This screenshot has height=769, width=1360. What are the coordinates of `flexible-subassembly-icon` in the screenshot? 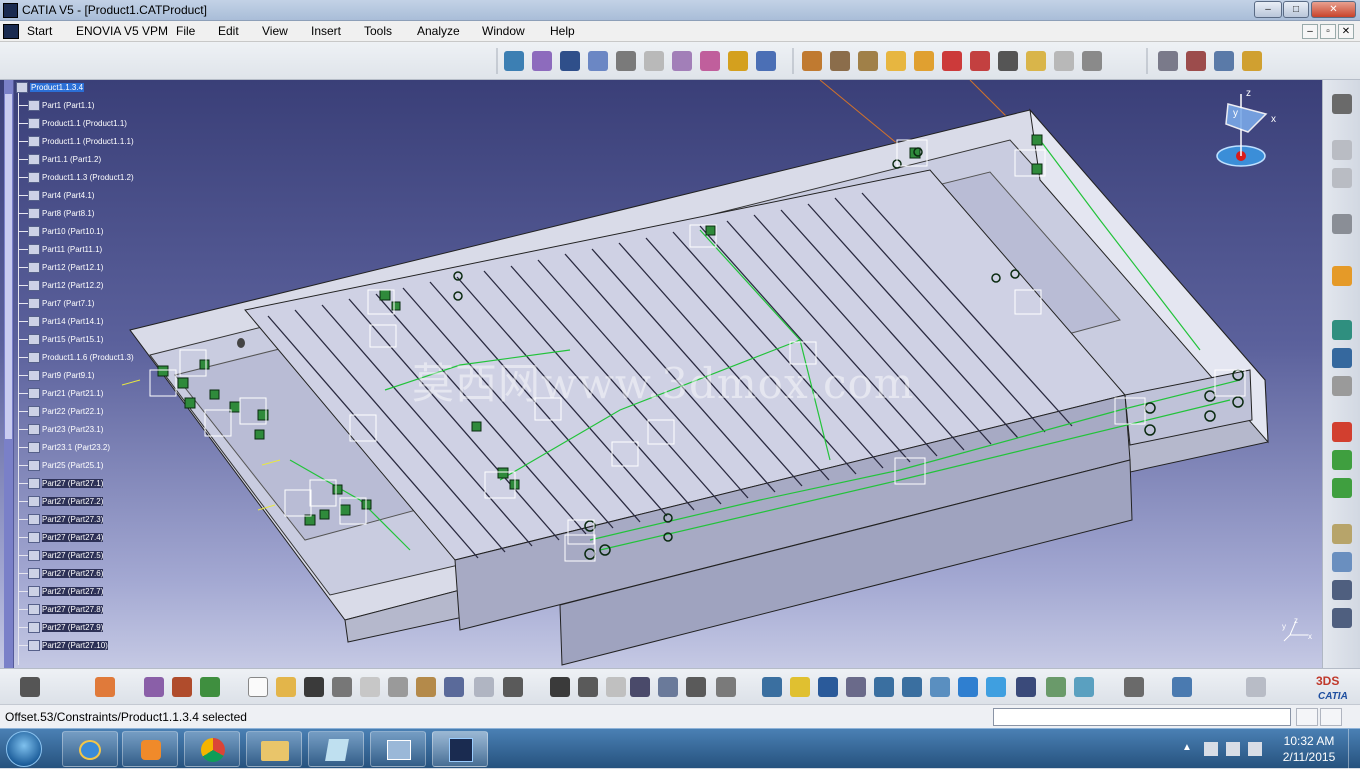 It's located at (1342, 488).